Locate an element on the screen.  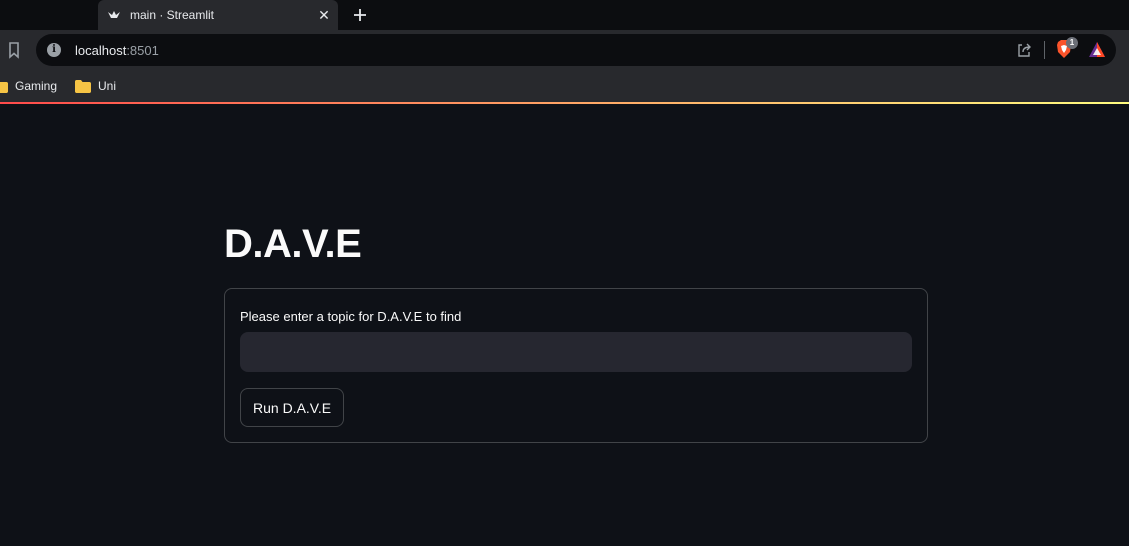
run-dave-button: Run D.A.V.E is located at coordinates (292, 407).